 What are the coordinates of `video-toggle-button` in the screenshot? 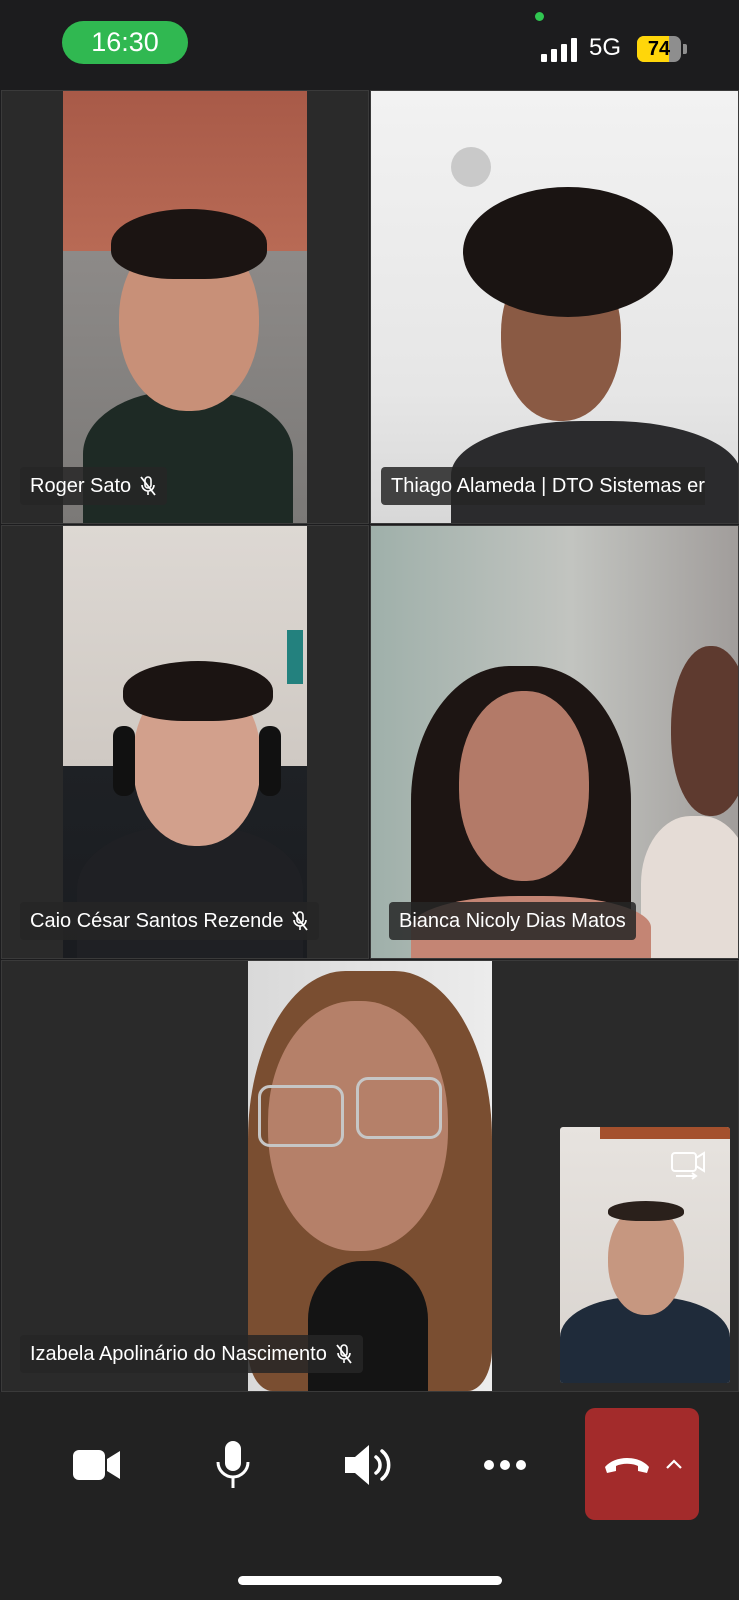 It's located at (97, 1465).